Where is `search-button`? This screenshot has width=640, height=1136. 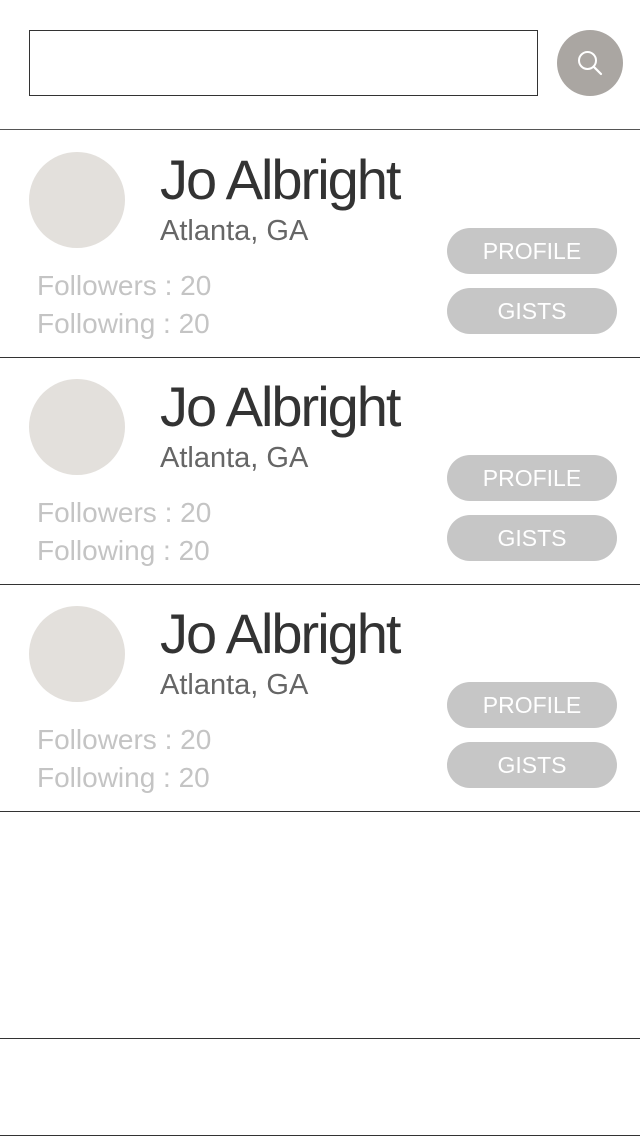 search-button is located at coordinates (590, 63).